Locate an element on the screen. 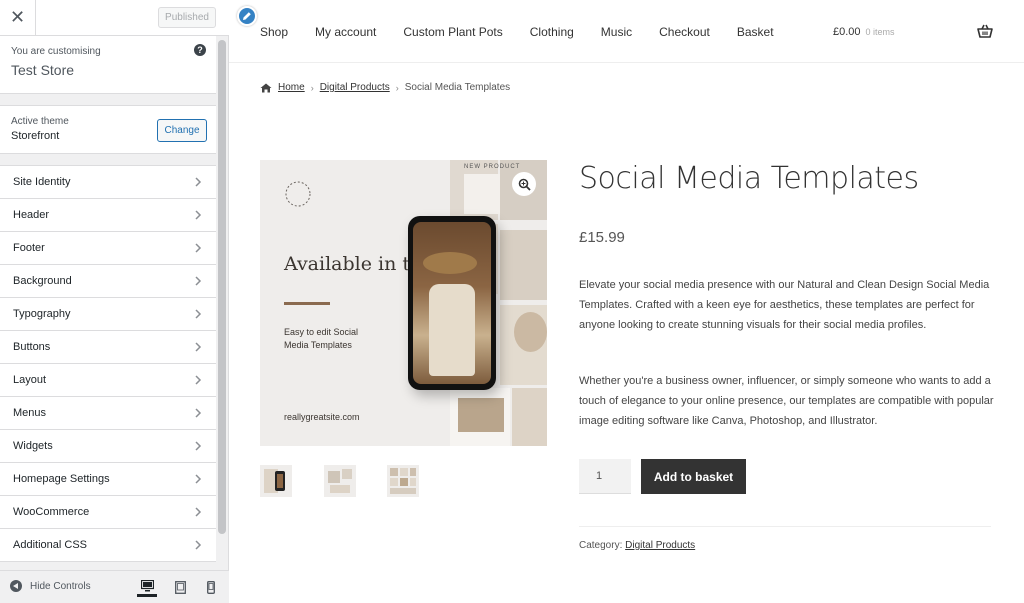  section-woocommerce: WooCommerce is located at coordinates (108, 512).